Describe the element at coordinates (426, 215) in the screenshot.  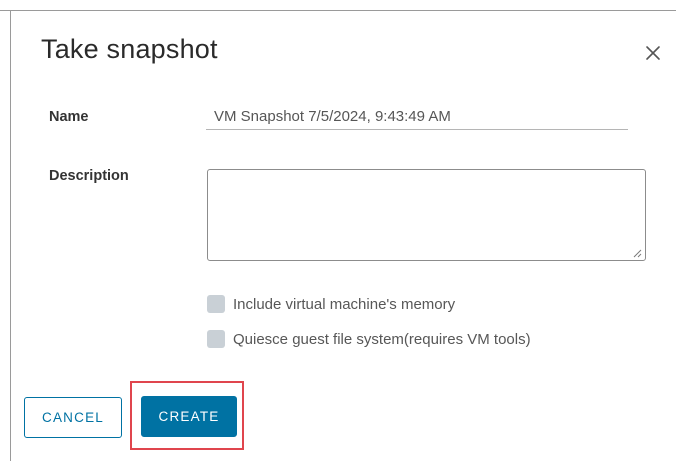
I see `description-input` at that location.